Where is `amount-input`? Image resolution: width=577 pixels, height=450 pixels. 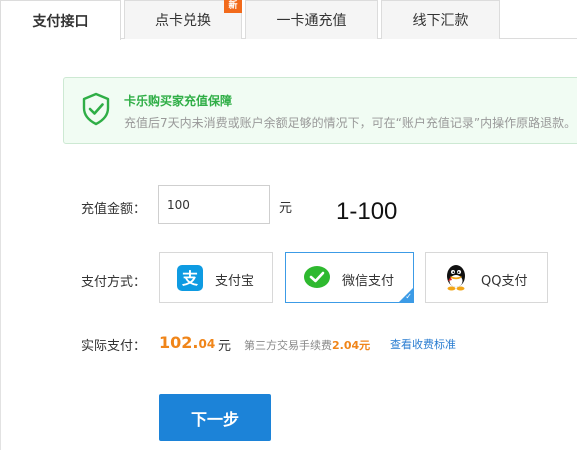
amount-input is located at coordinates (214, 204).